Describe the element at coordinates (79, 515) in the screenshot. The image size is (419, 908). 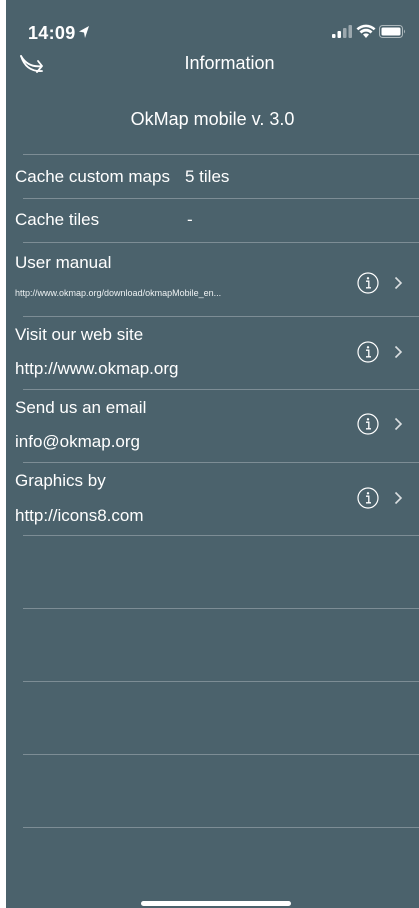
I see `row-value: http://icons8.com` at that location.